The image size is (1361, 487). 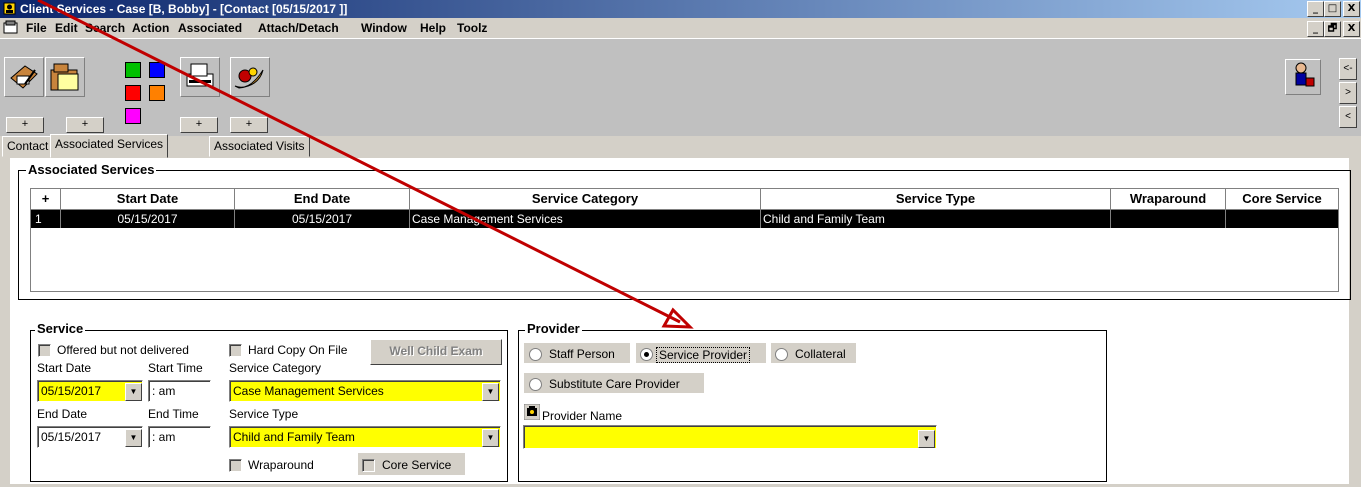 I want to click on tab-associated-services: Associated Services, so click(x=109, y=146).